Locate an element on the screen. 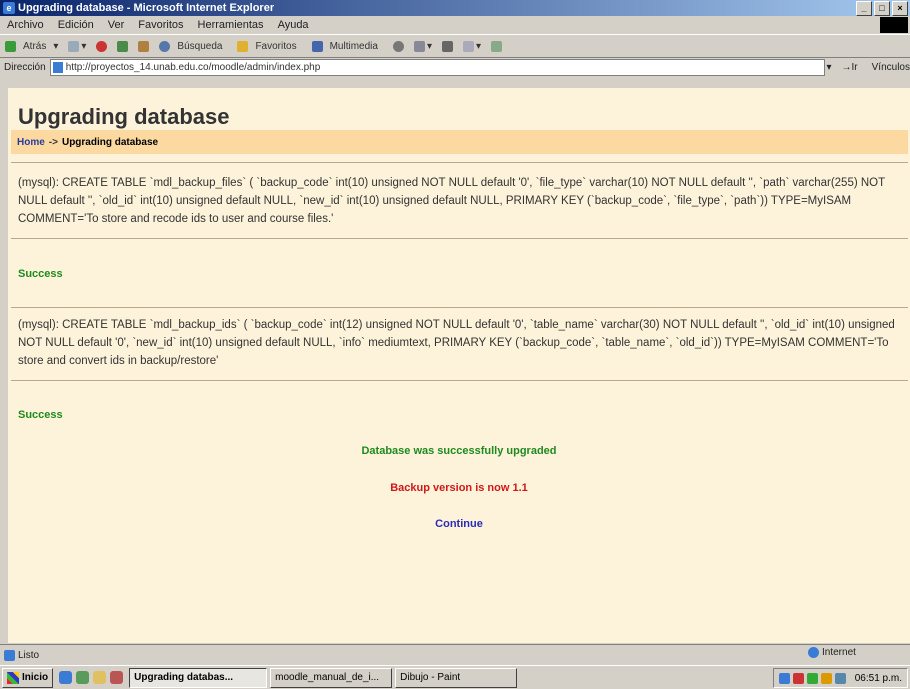  quick-launch is located at coordinates (91, 677).